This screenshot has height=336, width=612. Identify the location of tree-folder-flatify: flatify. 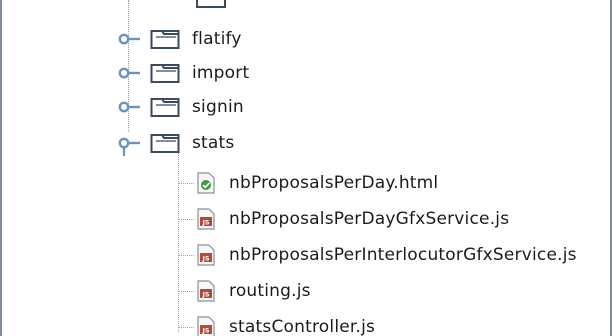
(180, 39).